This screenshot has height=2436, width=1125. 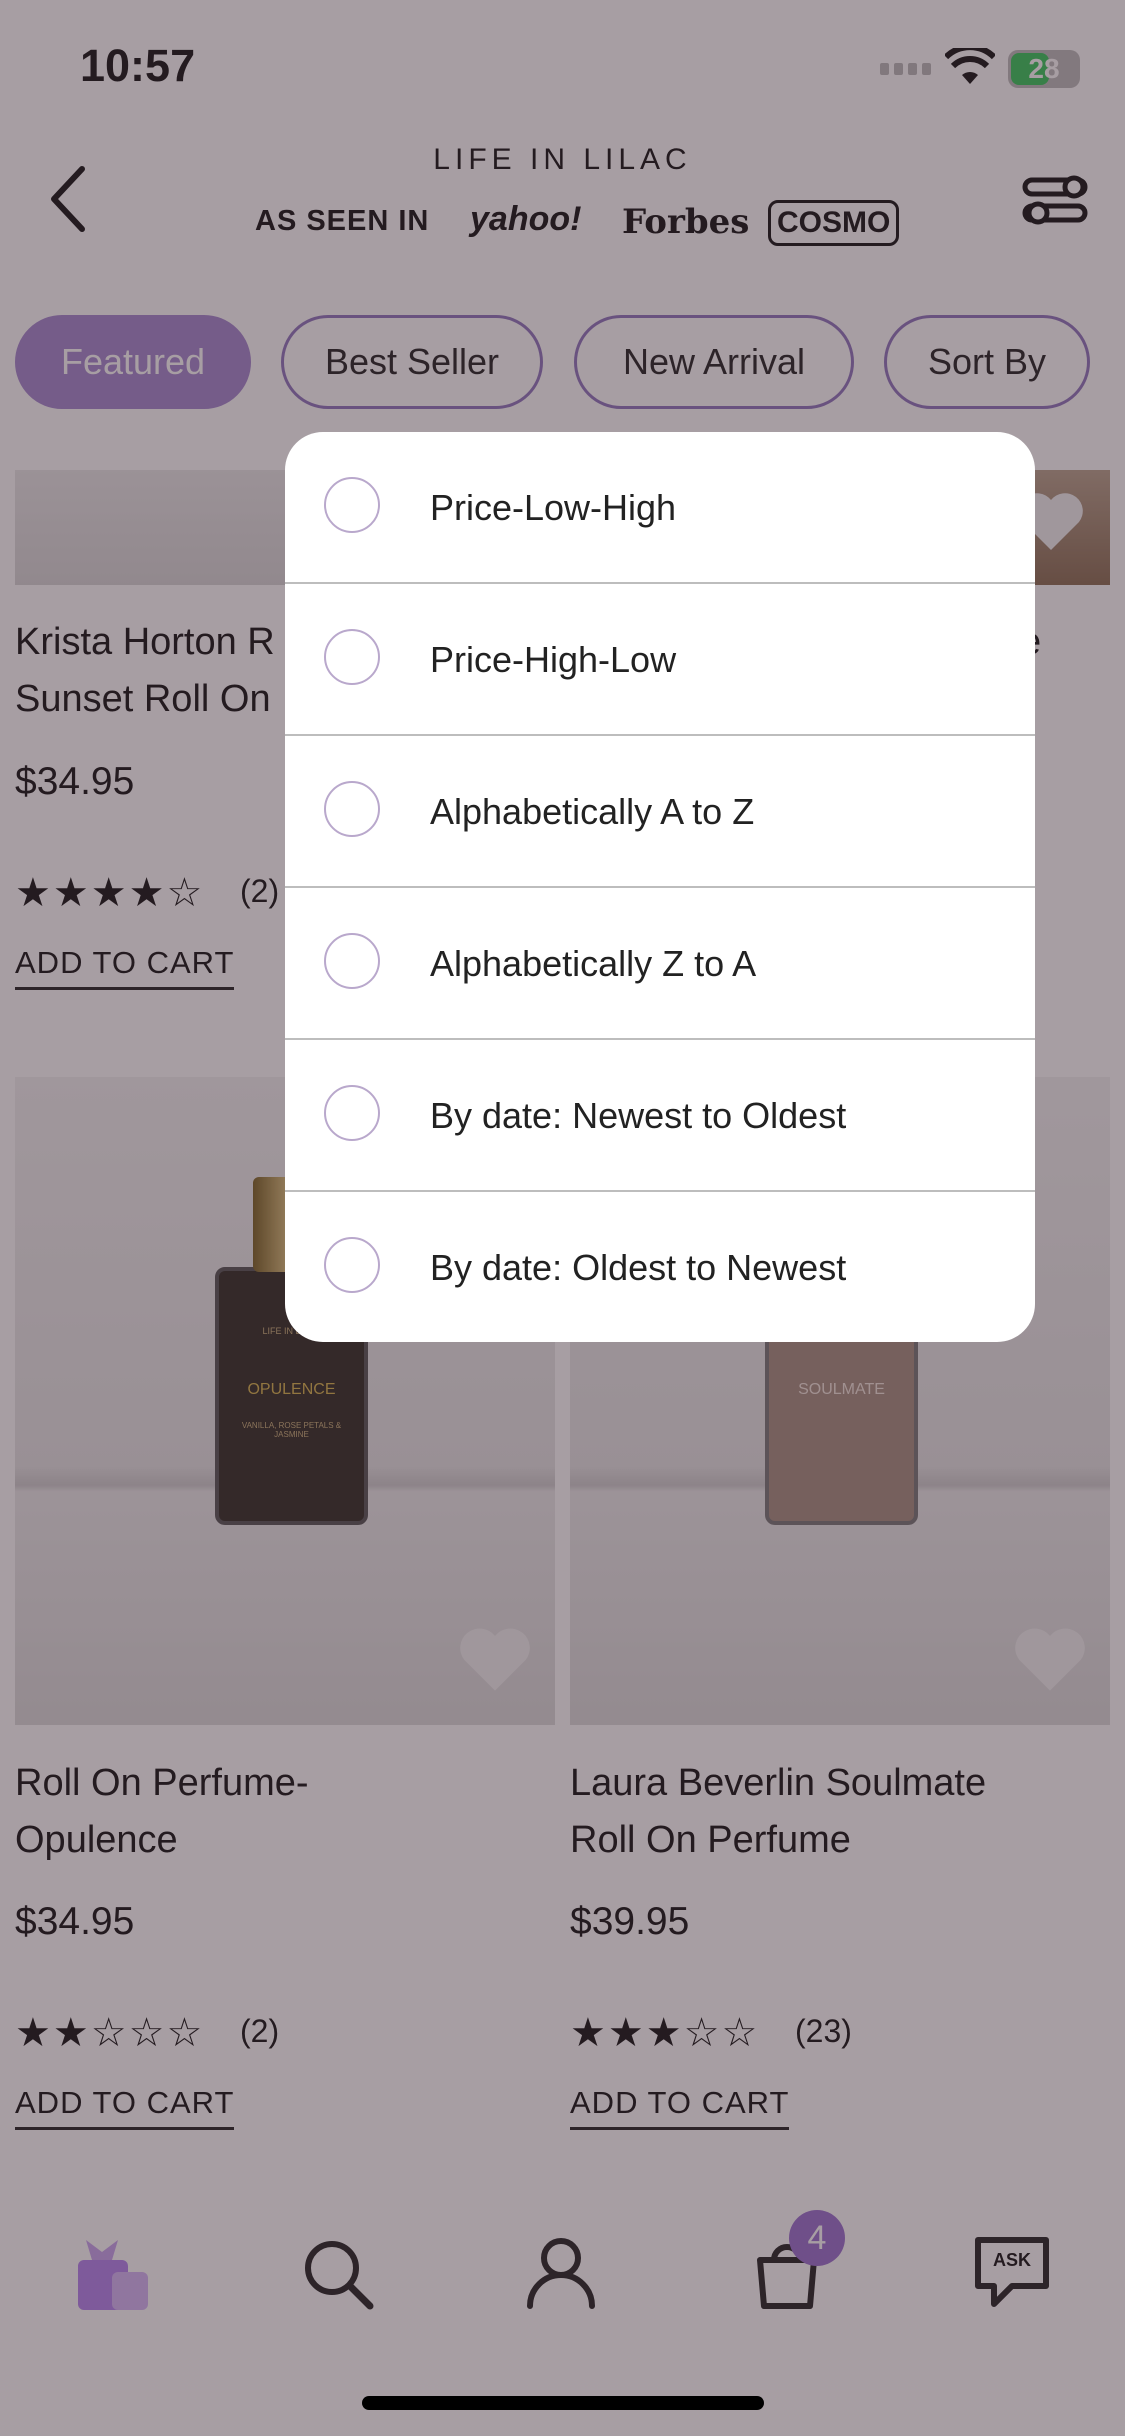 What do you see at coordinates (638, 1115) in the screenshot?
I see `sort-option-label: By date: Newest to Oldest` at bounding box center [638, 1115].